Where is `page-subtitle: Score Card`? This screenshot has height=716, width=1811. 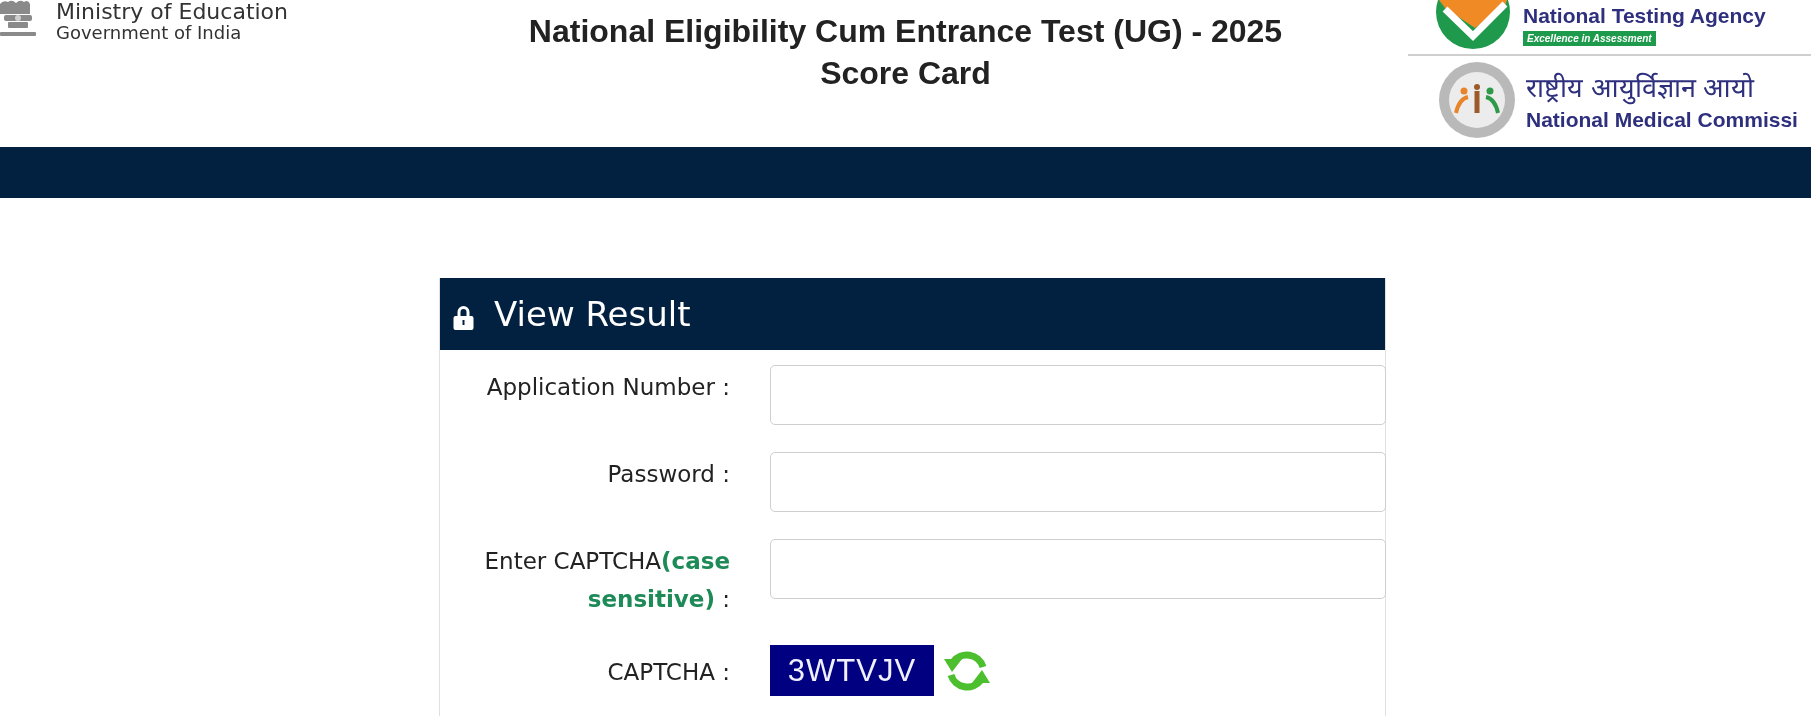 page-subtitle: Score Card is located at coordinates (905, 73).